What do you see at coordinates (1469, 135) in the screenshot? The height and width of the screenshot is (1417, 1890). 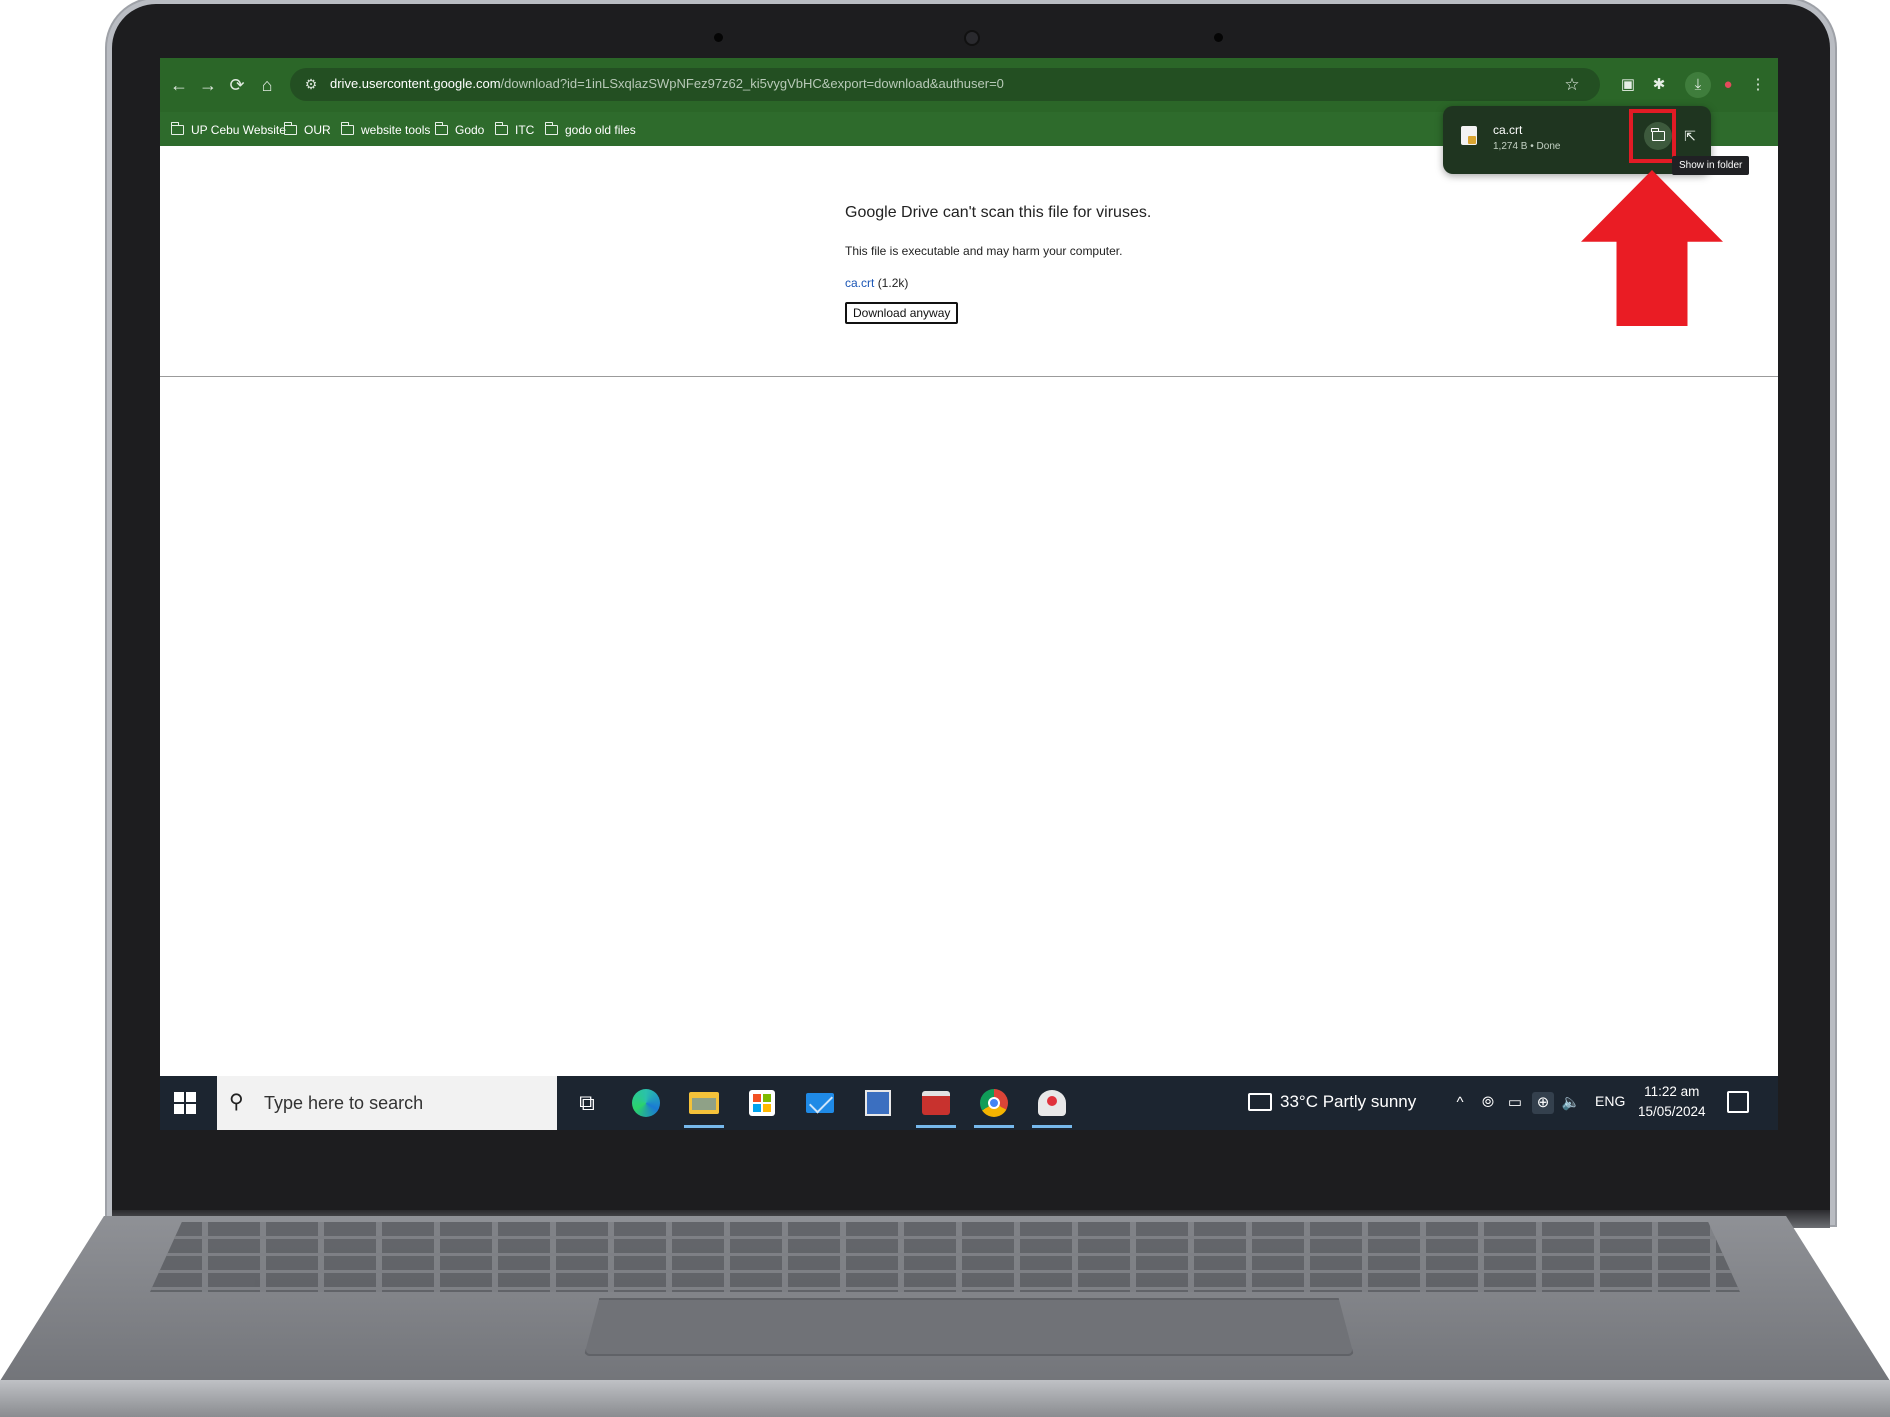 I see `certificate-file-icon` at bounding box center [1469, 135].